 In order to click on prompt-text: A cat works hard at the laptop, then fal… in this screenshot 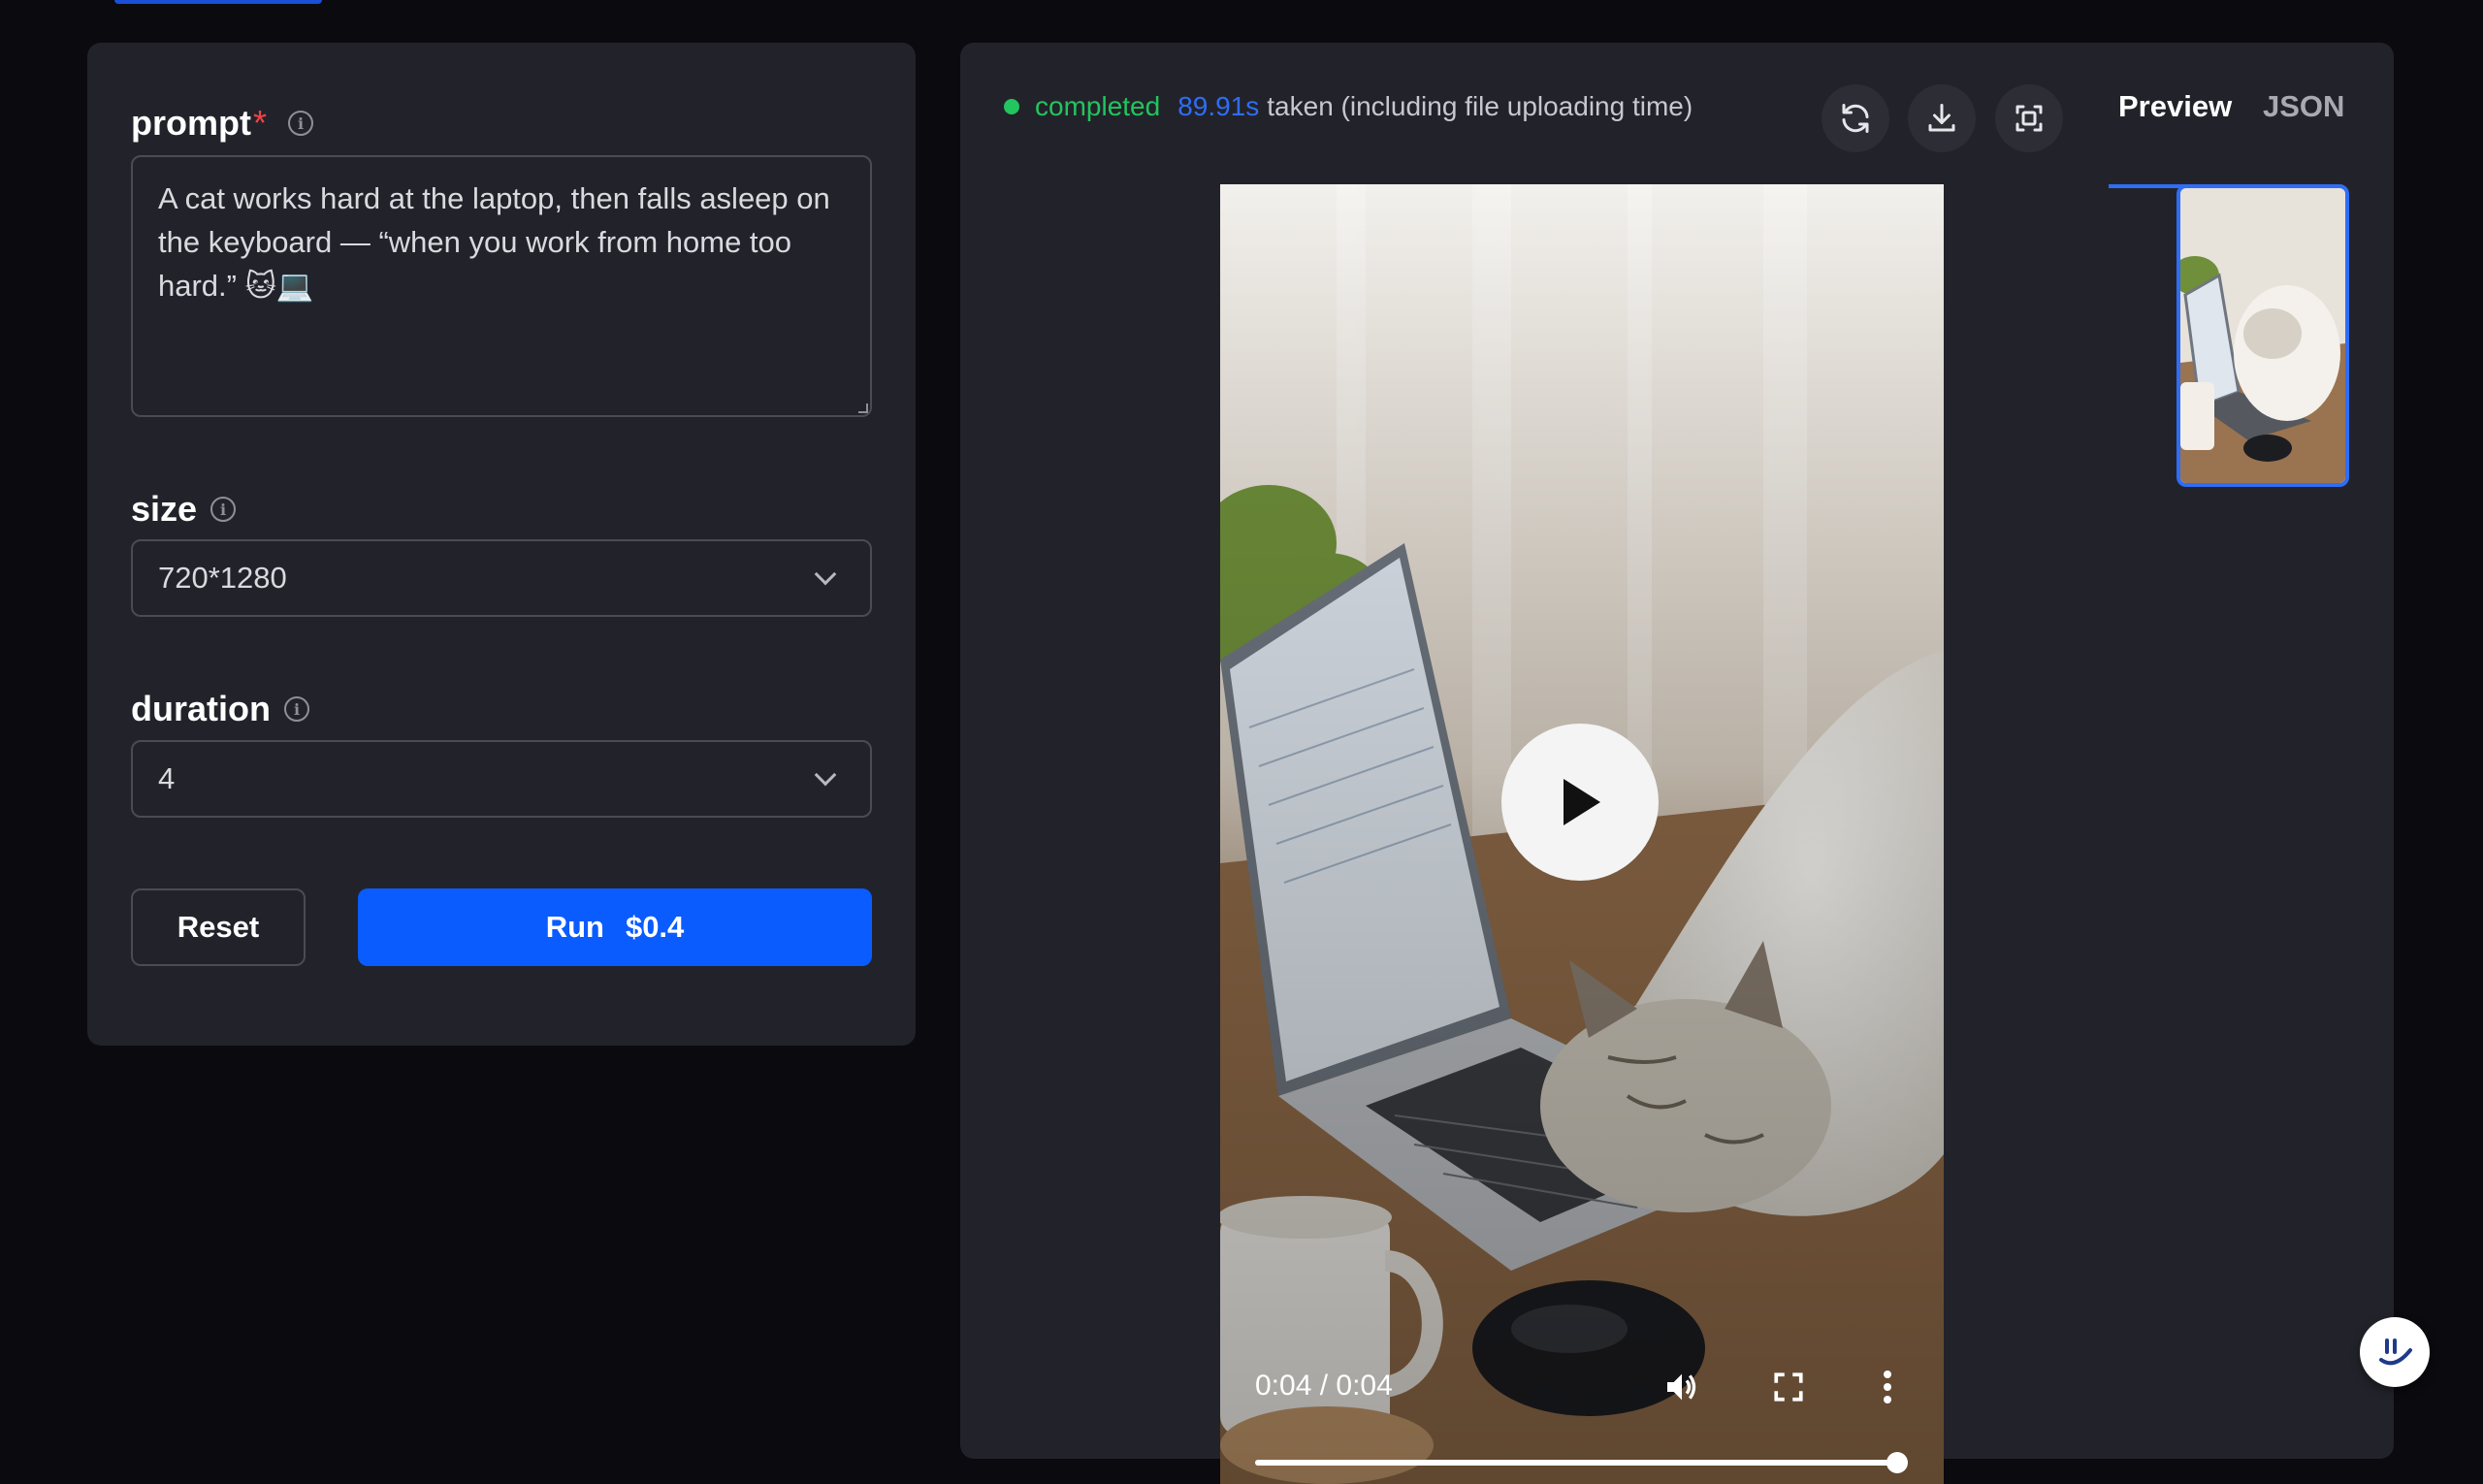, I will do `click(494, 242)`.